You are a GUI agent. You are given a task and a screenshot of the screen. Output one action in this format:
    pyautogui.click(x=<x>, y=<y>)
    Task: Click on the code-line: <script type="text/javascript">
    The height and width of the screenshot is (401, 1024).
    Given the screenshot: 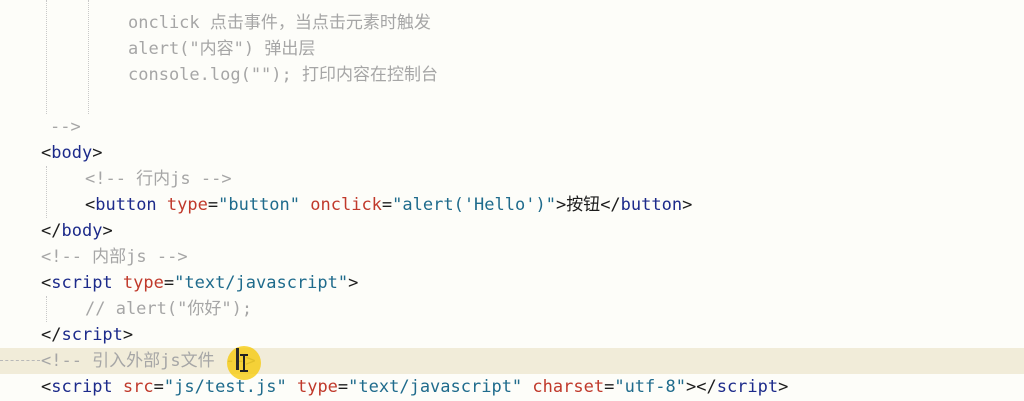 What is the action you would take?
    pyautogui.click(x=512, y=283)
    